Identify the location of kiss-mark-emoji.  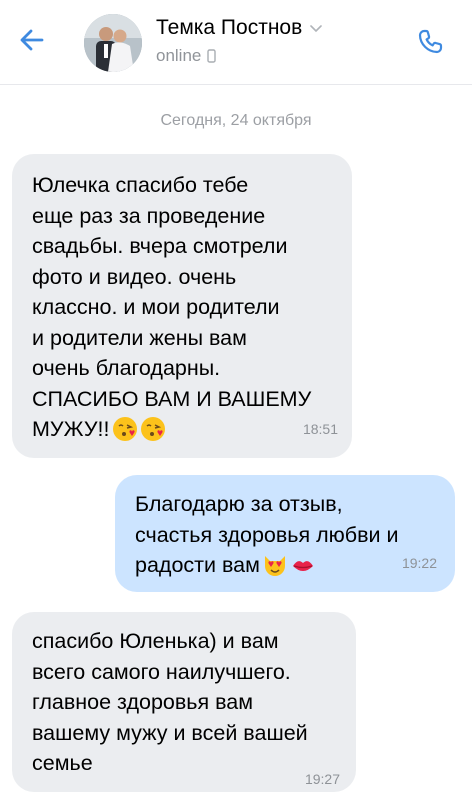
(303, 569).